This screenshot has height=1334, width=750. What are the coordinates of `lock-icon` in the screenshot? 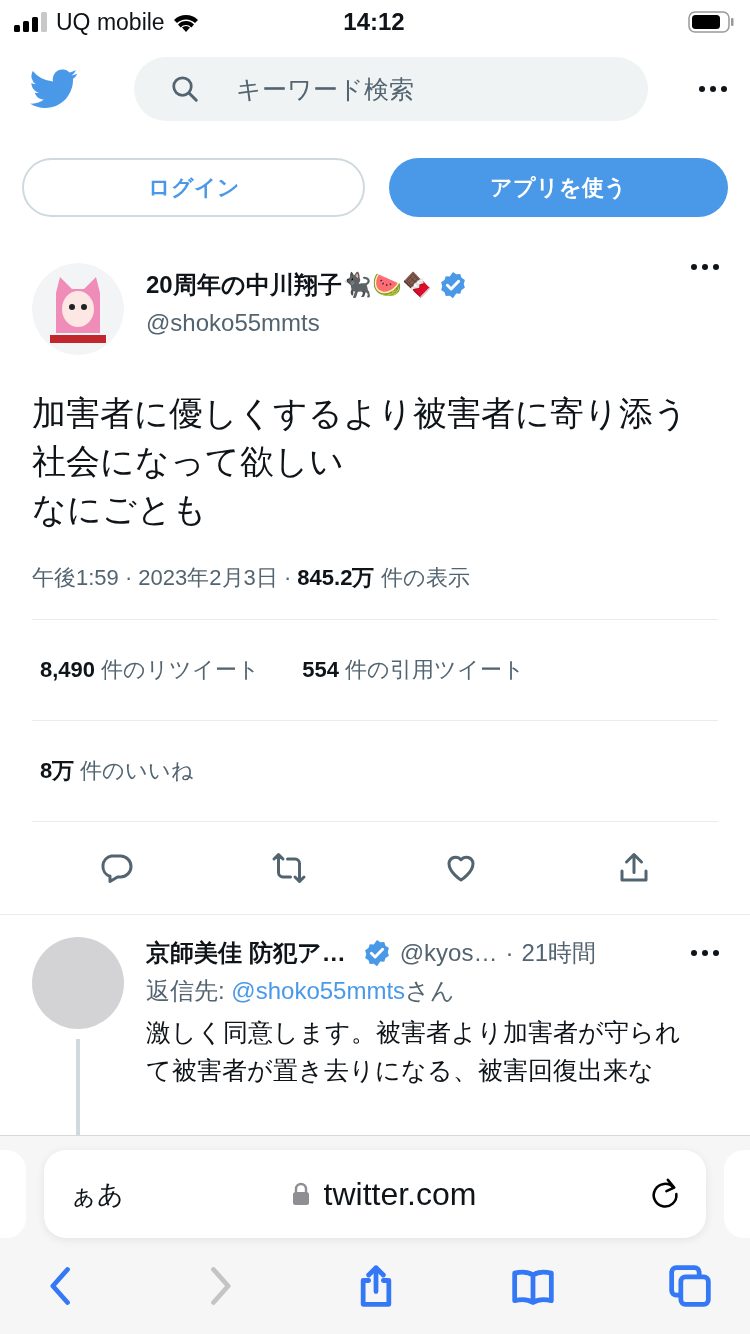 It's located at (300, 1194).